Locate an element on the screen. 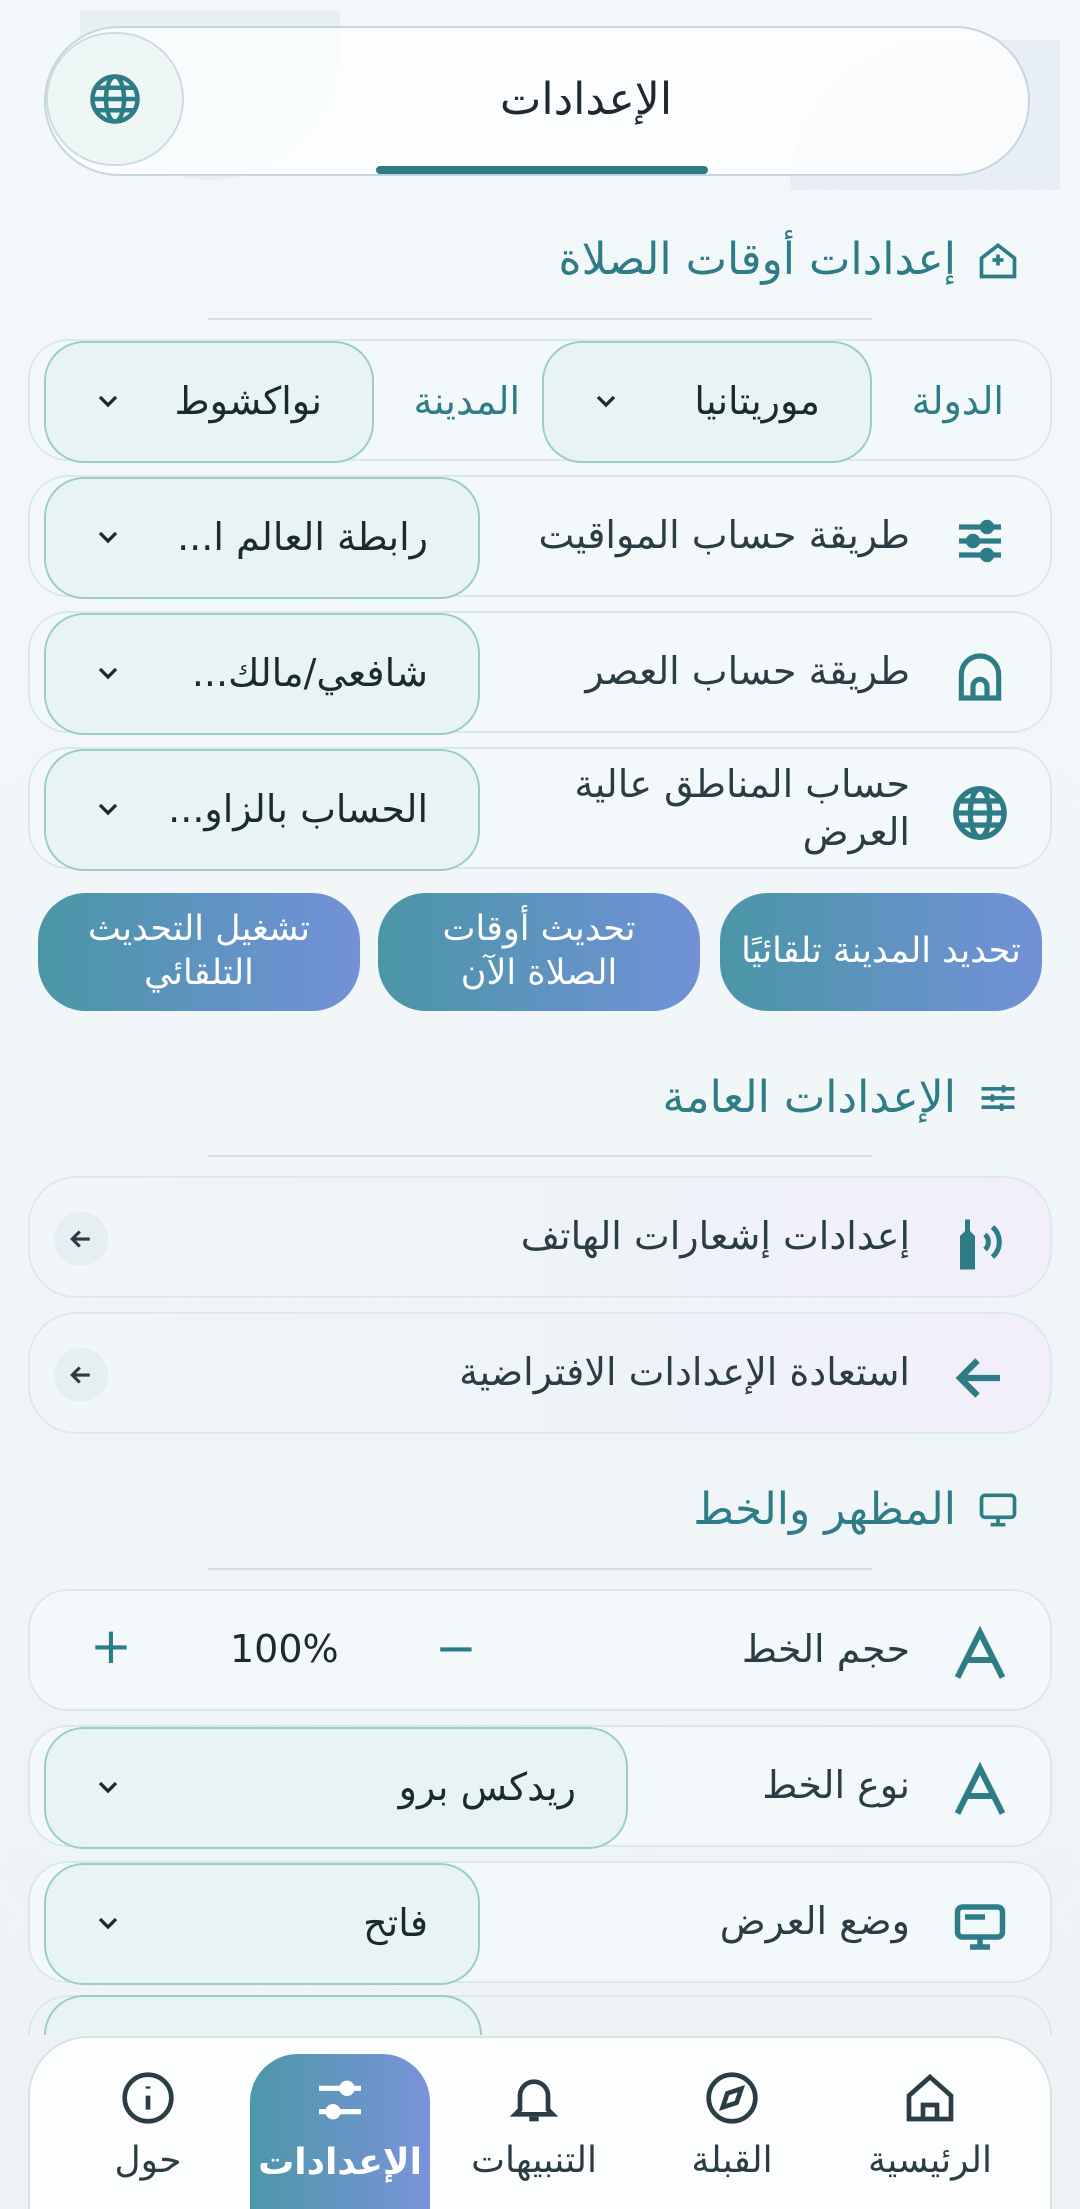 This screenshot has width=1080, height=2209. country-value: موريتانيا is located at coordinates (757, 401).